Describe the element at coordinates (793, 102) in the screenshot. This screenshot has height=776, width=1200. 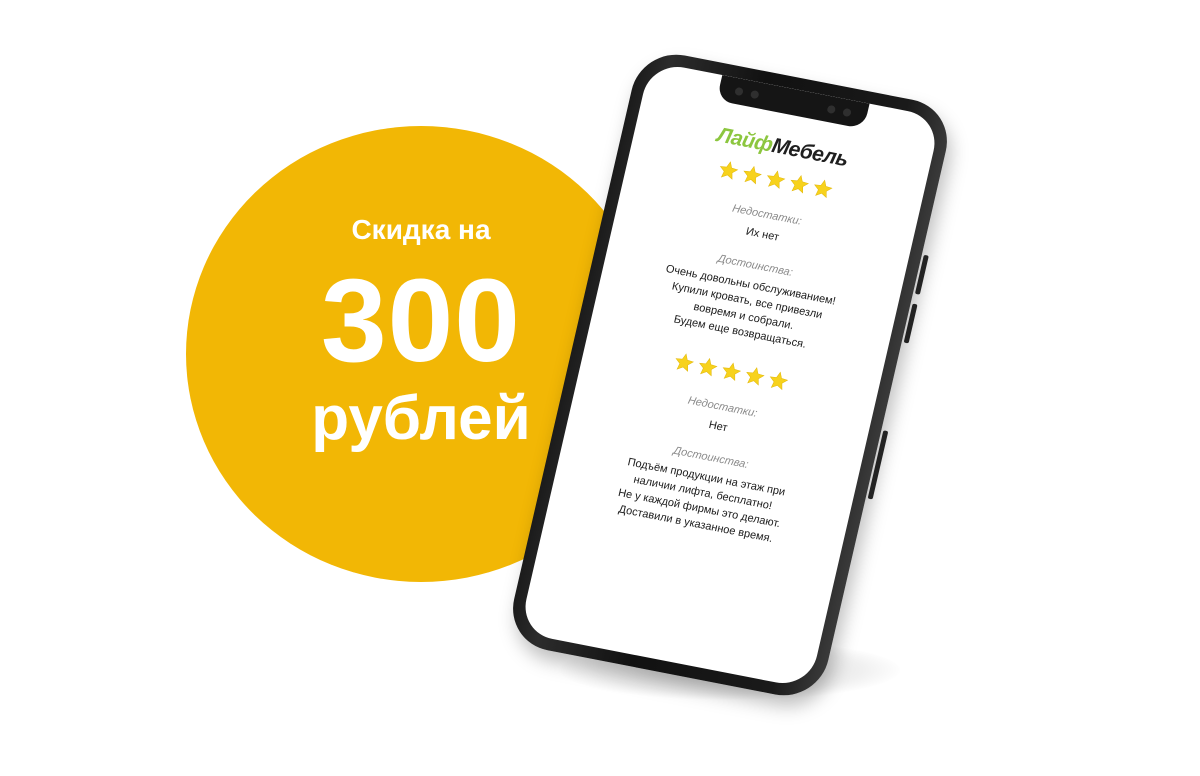
I see `notch` at that location.